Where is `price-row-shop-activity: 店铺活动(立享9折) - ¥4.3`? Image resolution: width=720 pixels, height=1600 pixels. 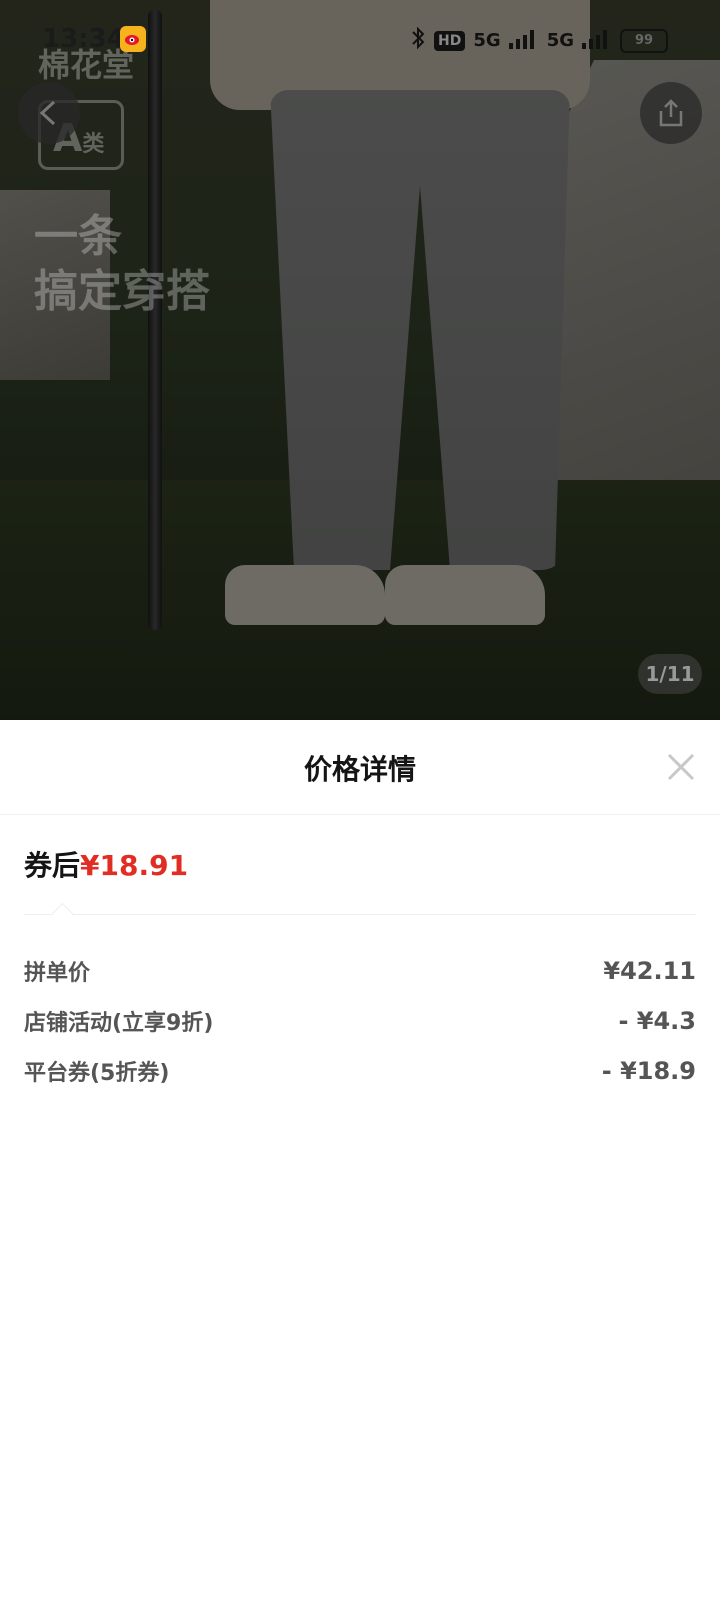
price-row-shop-activity: 店铺活动(立享9折) - ¥4.3 is located at coordinates (360, 1021).